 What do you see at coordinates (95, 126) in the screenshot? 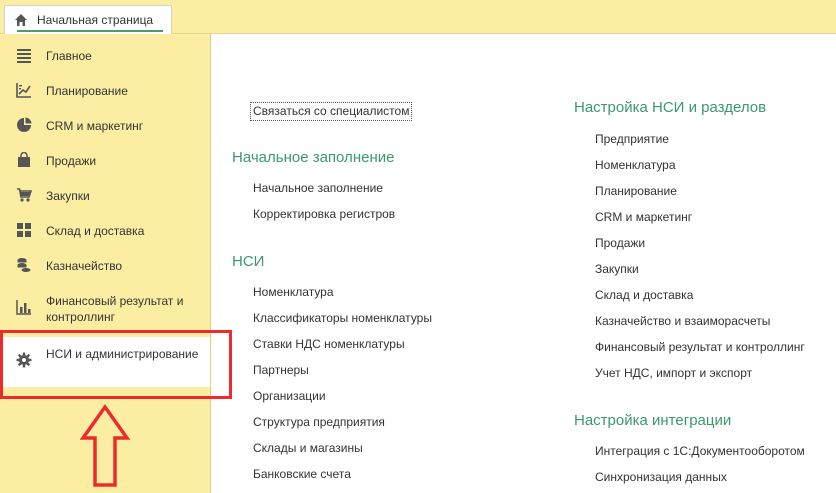
I see `sidebar-item-label: CRM и маркетинг` at bounding box center [95, 126].